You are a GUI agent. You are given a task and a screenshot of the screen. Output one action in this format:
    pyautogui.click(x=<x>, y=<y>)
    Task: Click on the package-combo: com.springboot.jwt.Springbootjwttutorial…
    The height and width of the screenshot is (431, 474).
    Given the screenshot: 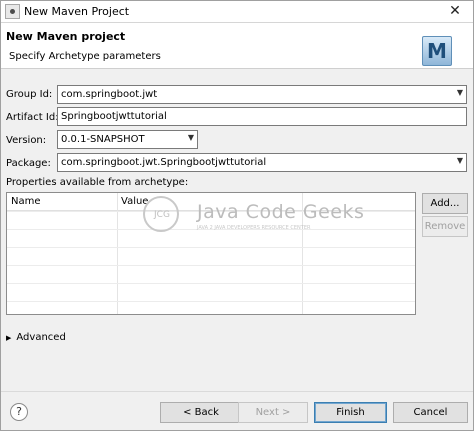 What is the action you would take?
    pyautogui.click(x=262, y=162)
    